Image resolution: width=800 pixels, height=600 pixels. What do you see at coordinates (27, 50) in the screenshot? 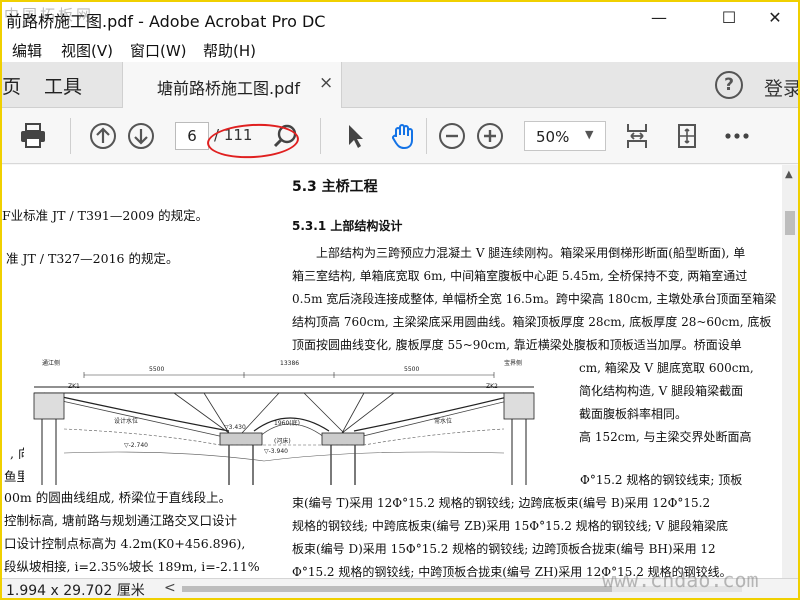
I see `menu-edit: 编辑` at bounding box center [27, 50].